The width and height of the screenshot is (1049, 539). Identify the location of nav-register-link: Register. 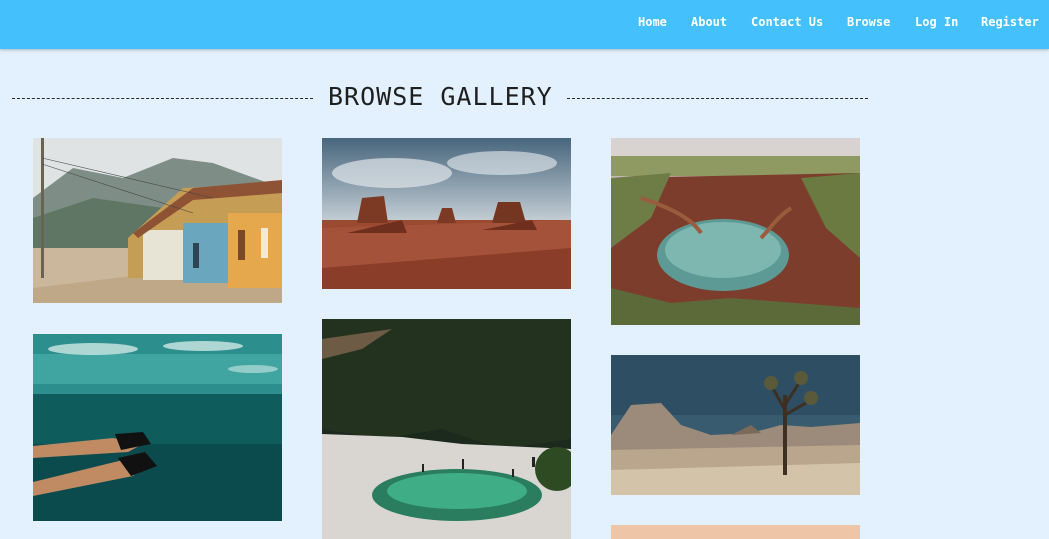
(1010, 22).